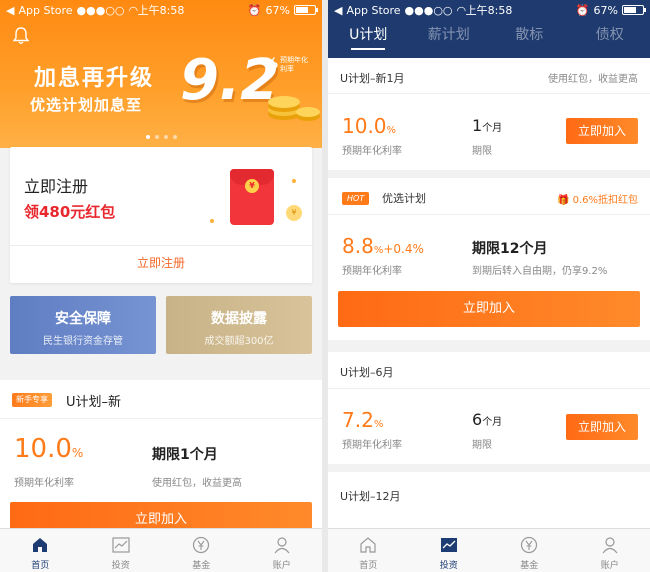 The height and width of the screenshot is (572, 650). I want to click on tile-title: 数据披露, so click(239, 319).